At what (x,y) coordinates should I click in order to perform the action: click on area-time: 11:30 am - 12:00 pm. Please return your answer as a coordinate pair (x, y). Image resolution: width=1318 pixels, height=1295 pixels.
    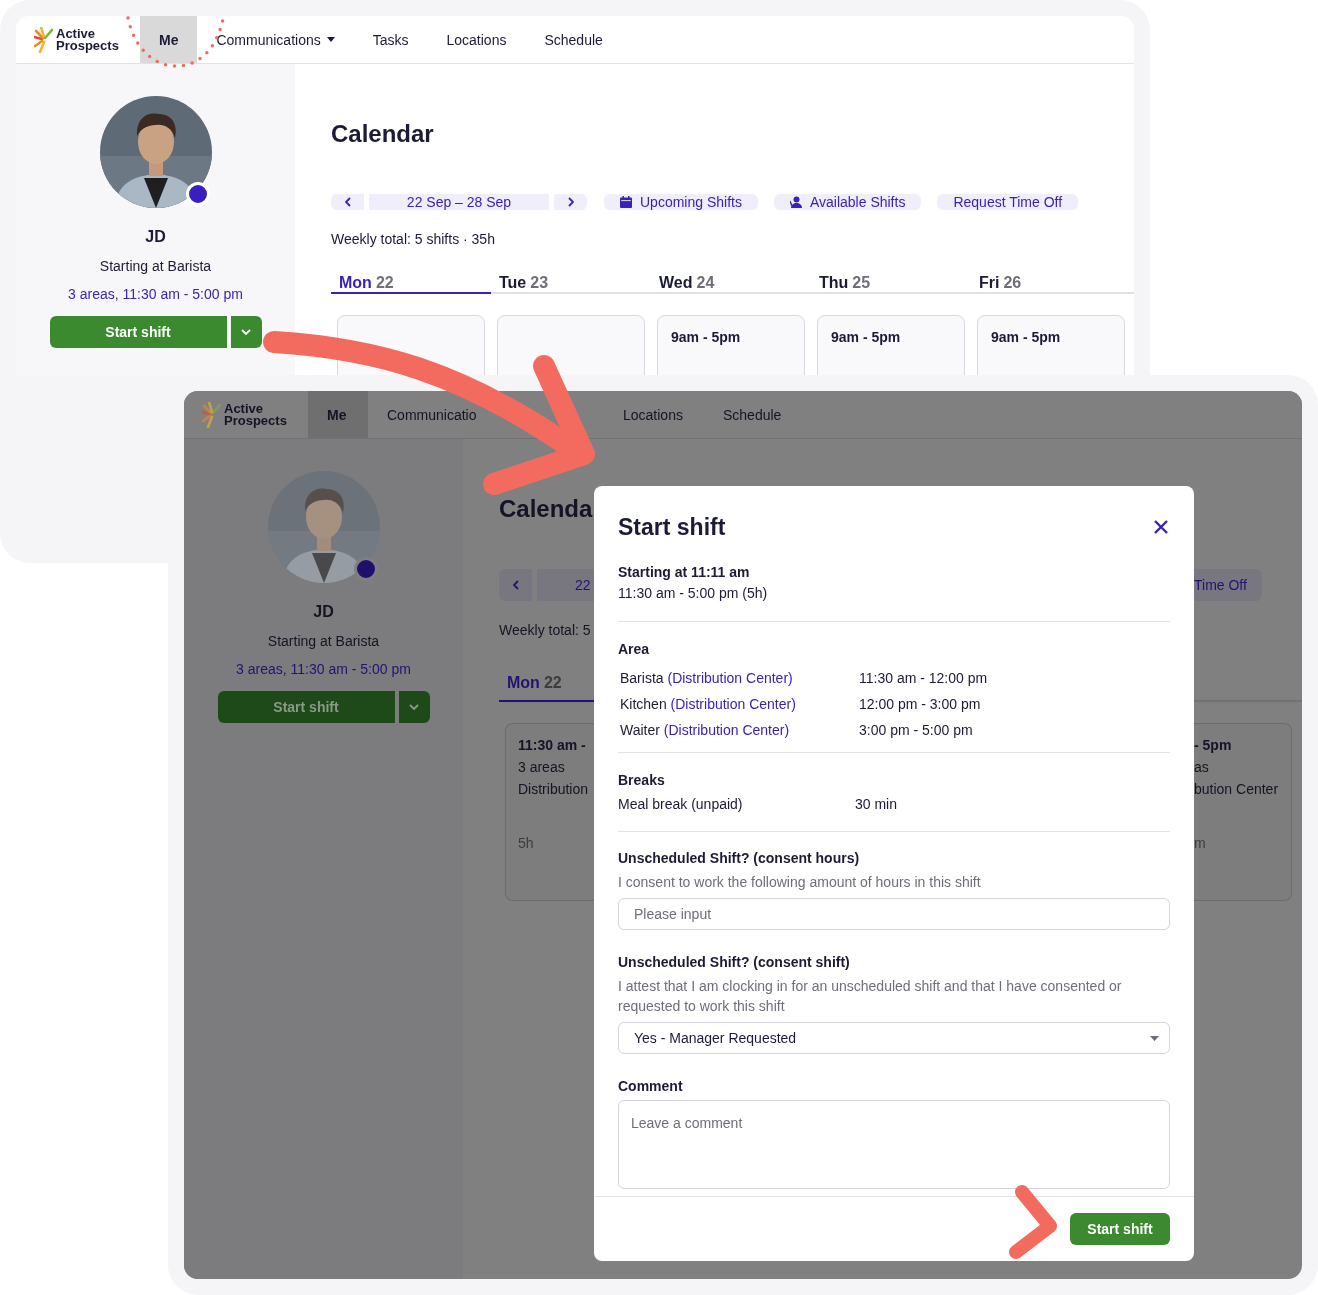
    Looking at the image, I should click on (924, 678).